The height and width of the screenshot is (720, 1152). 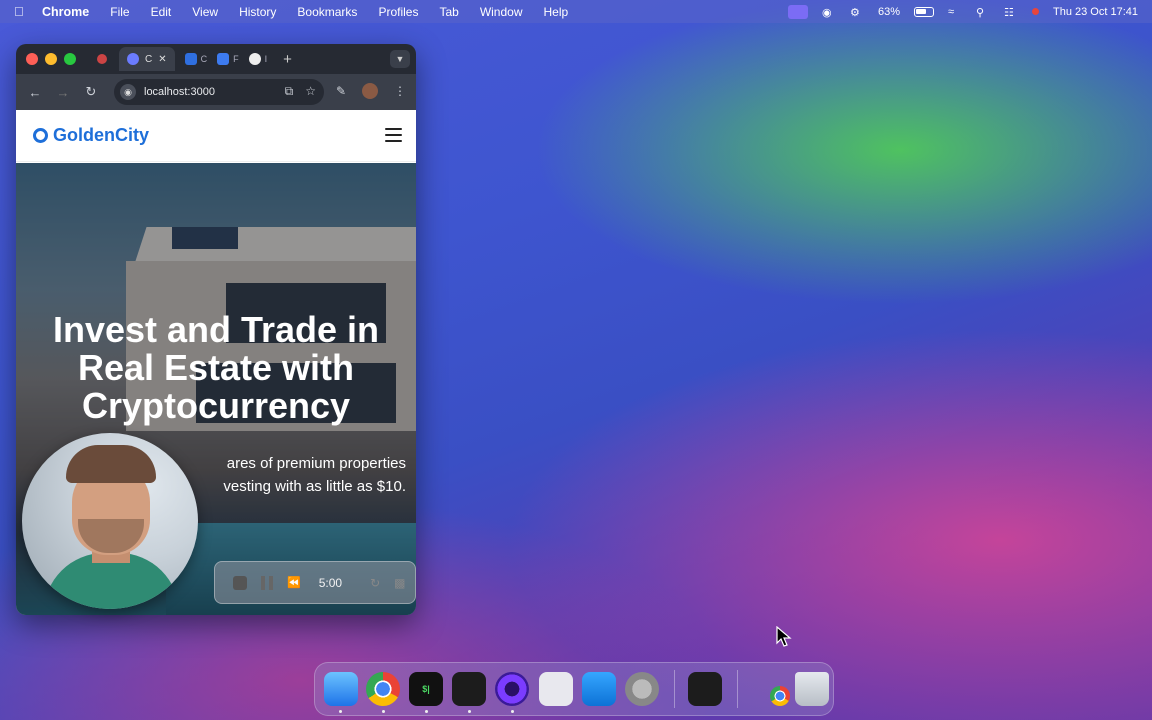 What do you see at coordinates (1035, 11) in the screenshot?
I see `recording-dot-icon` at bounding box center [1035, 11].